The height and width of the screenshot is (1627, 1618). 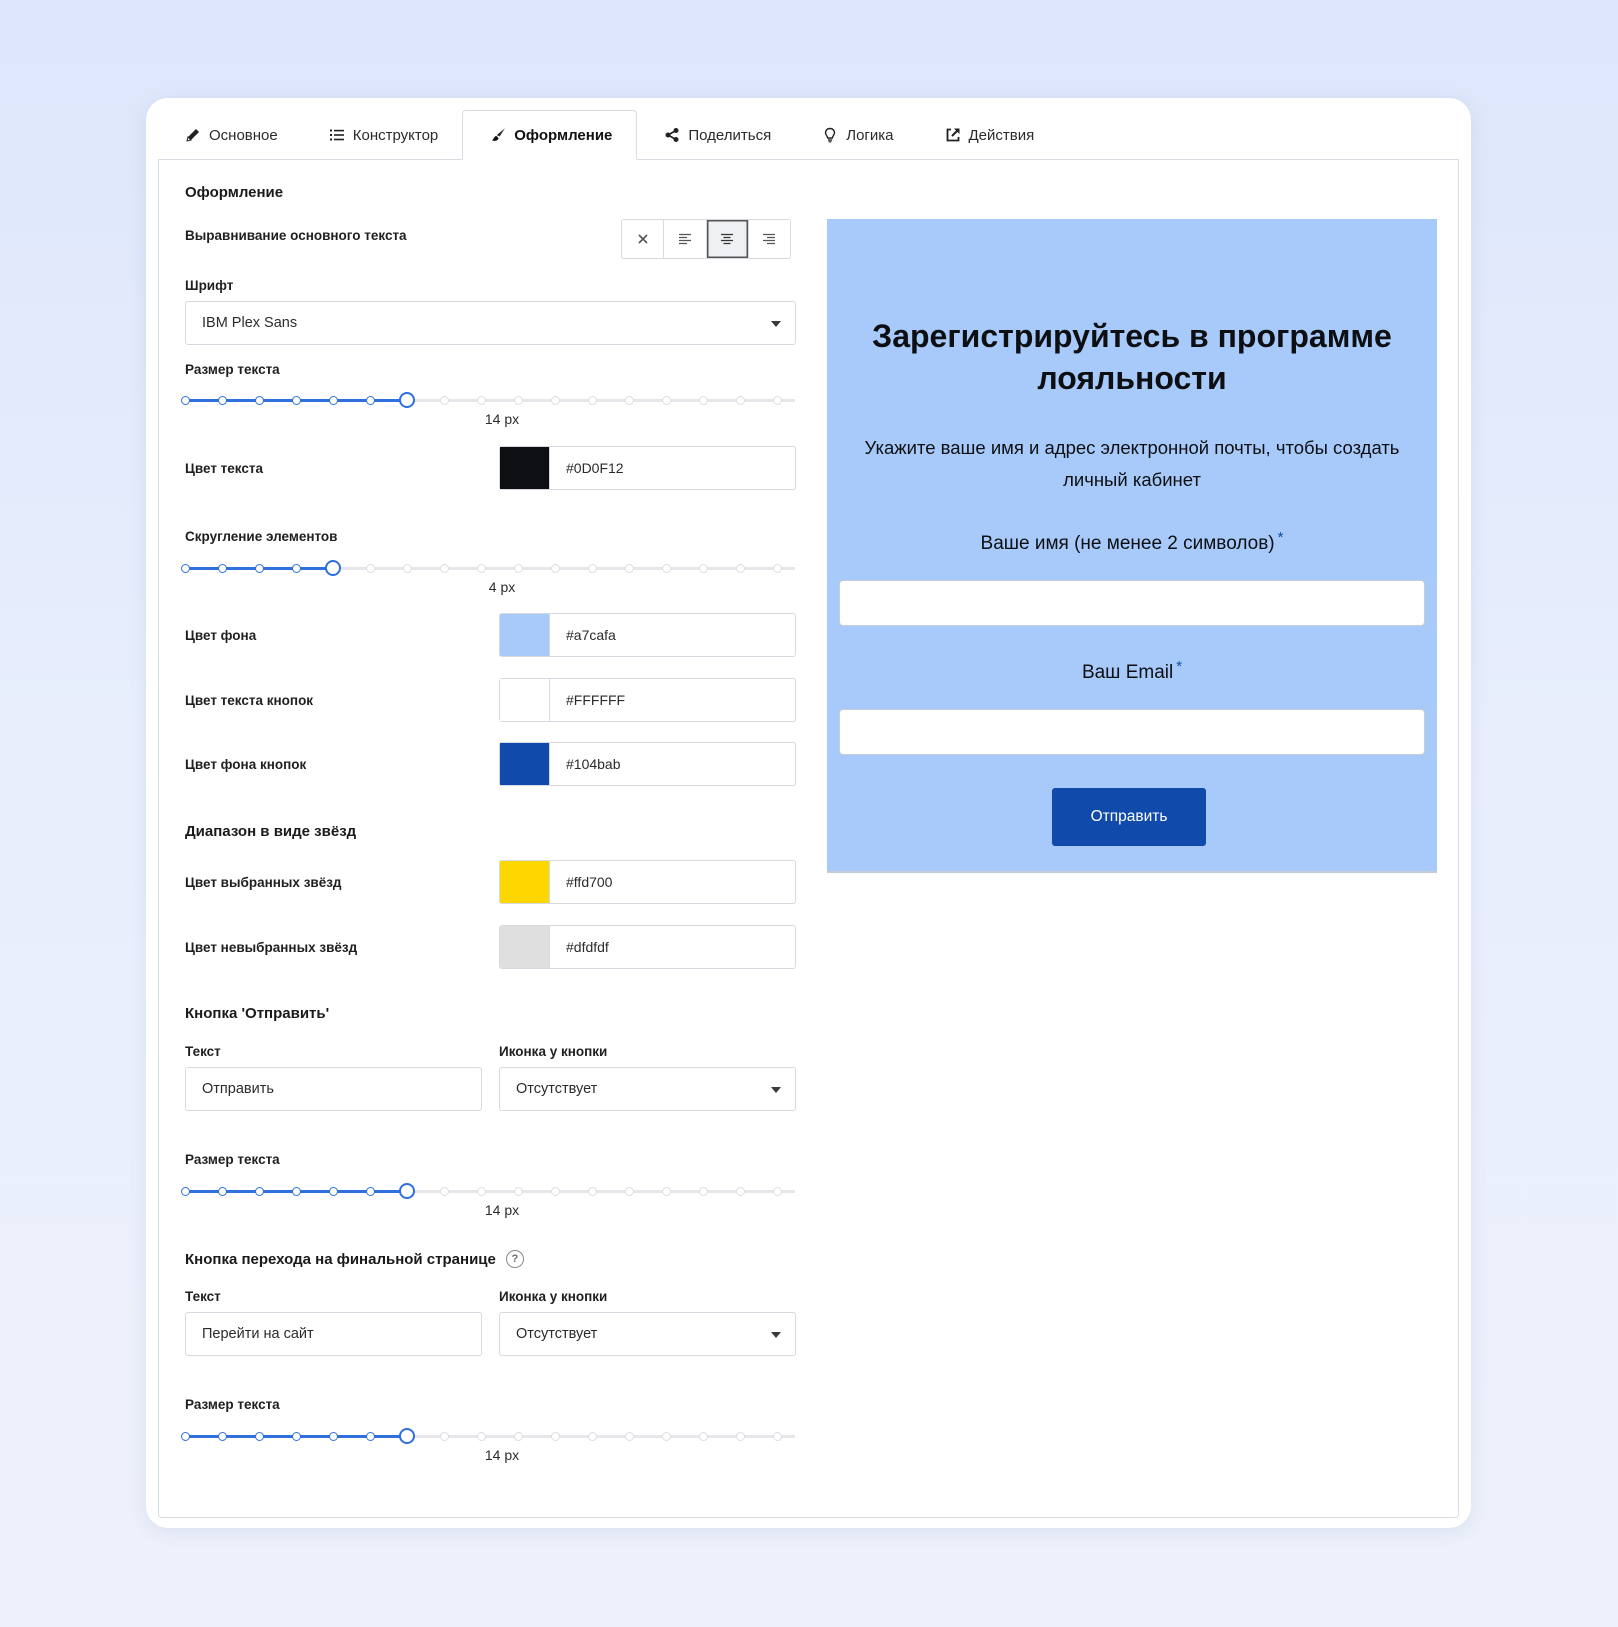 What do you see at coordinates (647, 1334) in the screenshot?
I see `final-icon-select: Отсутствует` at bounding box center [647, 1334].